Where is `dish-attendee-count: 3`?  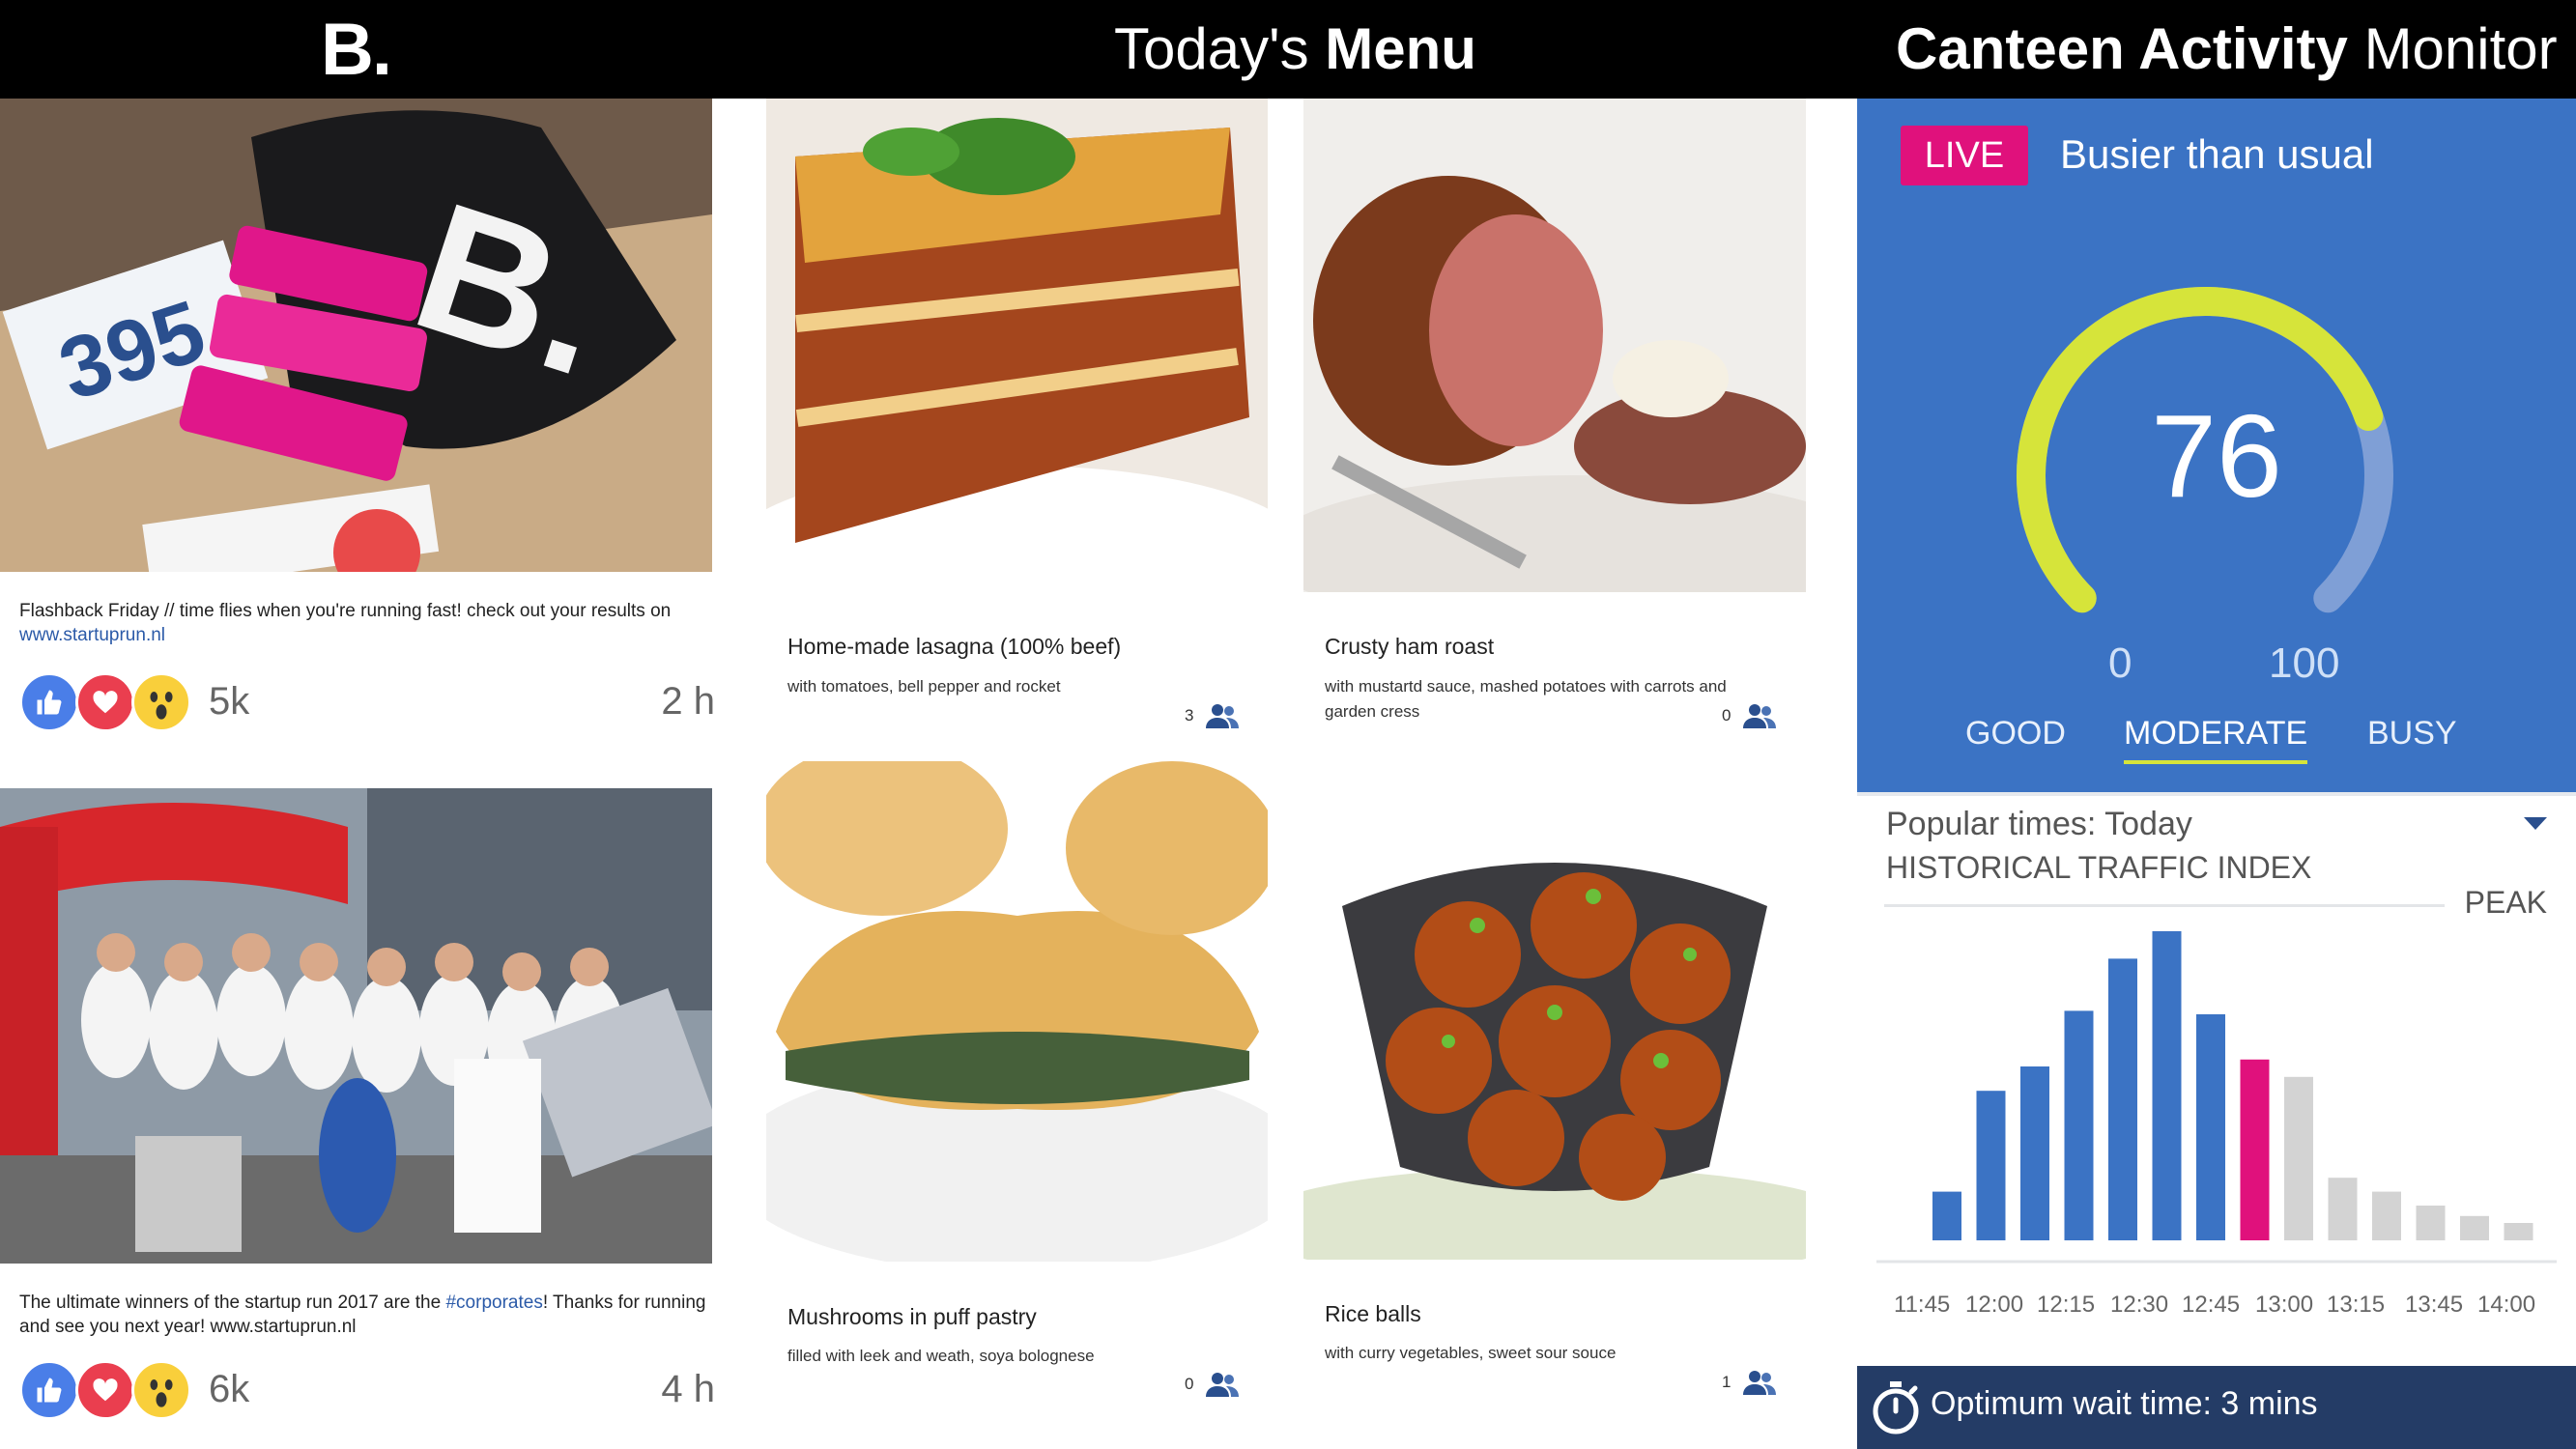 dish-attendee-count: 3 is located at coordinates (1213, 715).